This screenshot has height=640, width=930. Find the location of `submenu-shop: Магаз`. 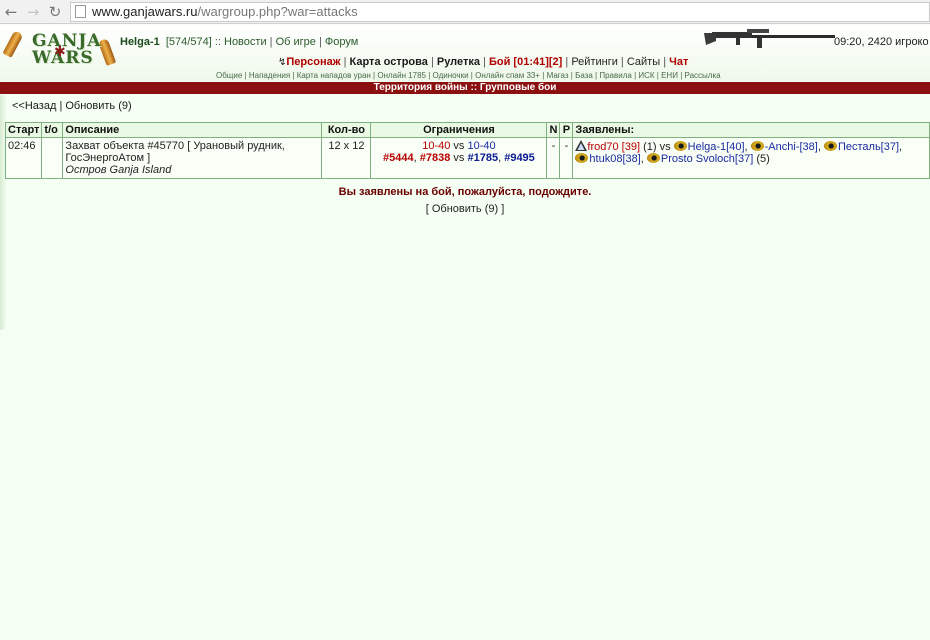

submenu-shop: Магаз is located at coordinates (558, 75).